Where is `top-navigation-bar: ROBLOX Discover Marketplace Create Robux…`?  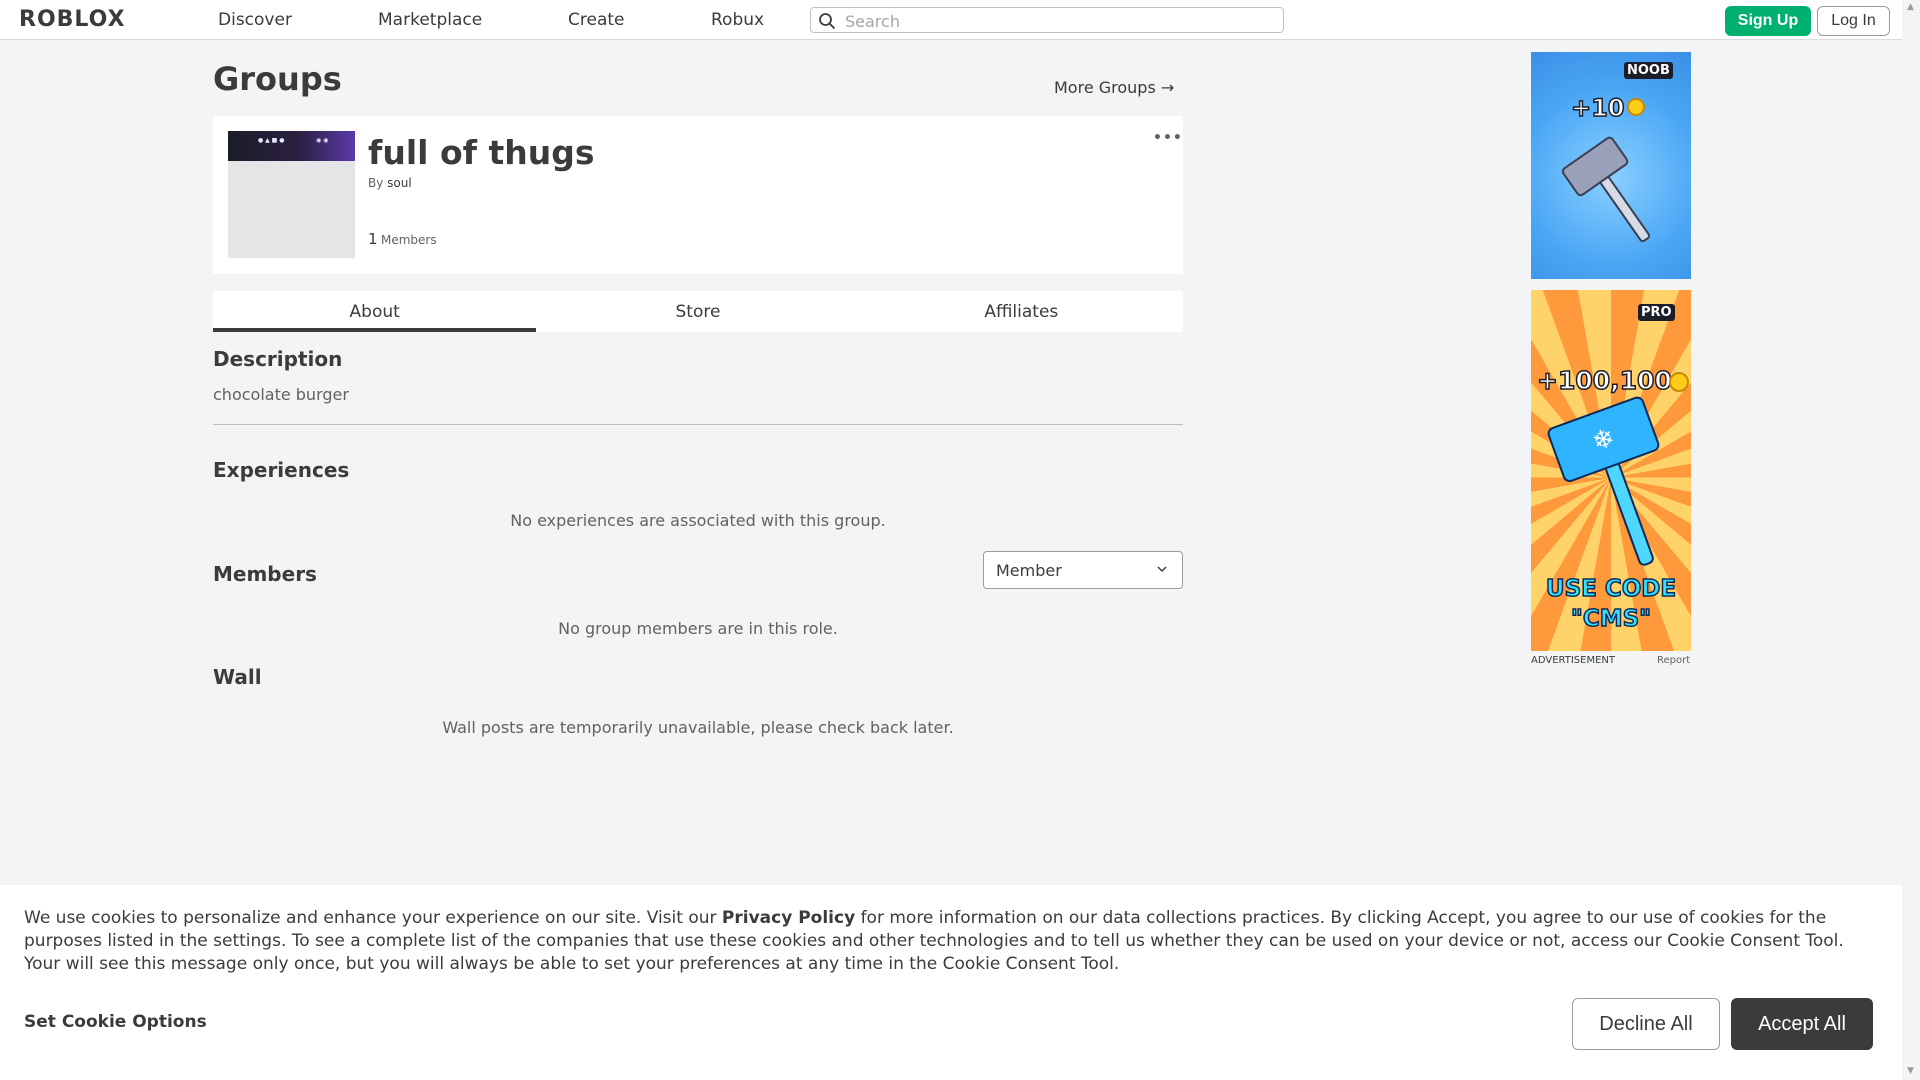
top-navigation-bar: ROBLOX Discover Marketplace Create Robux… is located at coordinates (951, 20).